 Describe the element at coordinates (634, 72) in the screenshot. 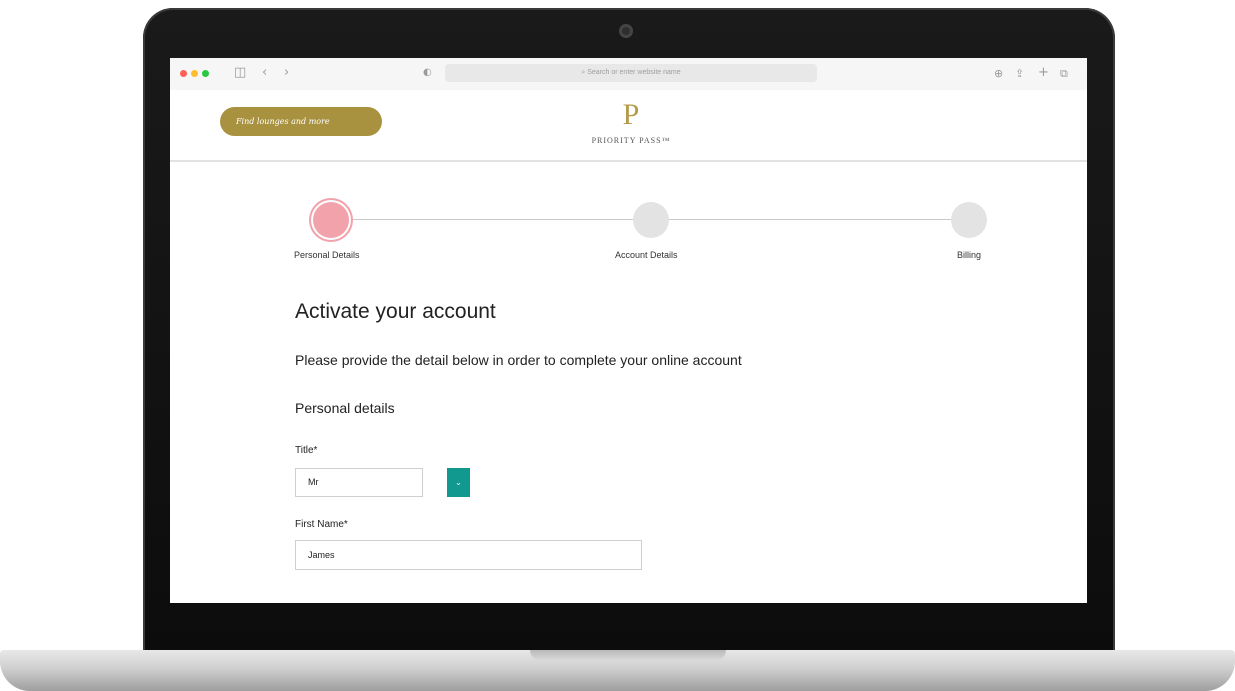

I see `address-placeholder: Search or enter website name` at that location.